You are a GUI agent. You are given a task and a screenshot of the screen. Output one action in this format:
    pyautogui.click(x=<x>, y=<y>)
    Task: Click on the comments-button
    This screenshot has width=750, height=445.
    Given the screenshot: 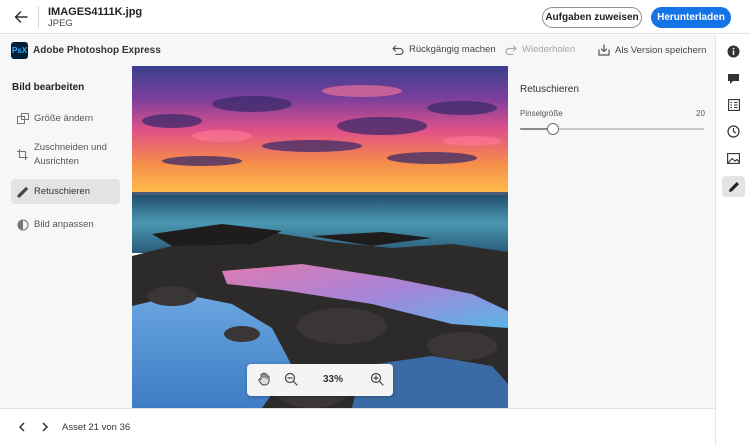 What is the action you would take?
    pyautogui.click(x=733, y=78)
    